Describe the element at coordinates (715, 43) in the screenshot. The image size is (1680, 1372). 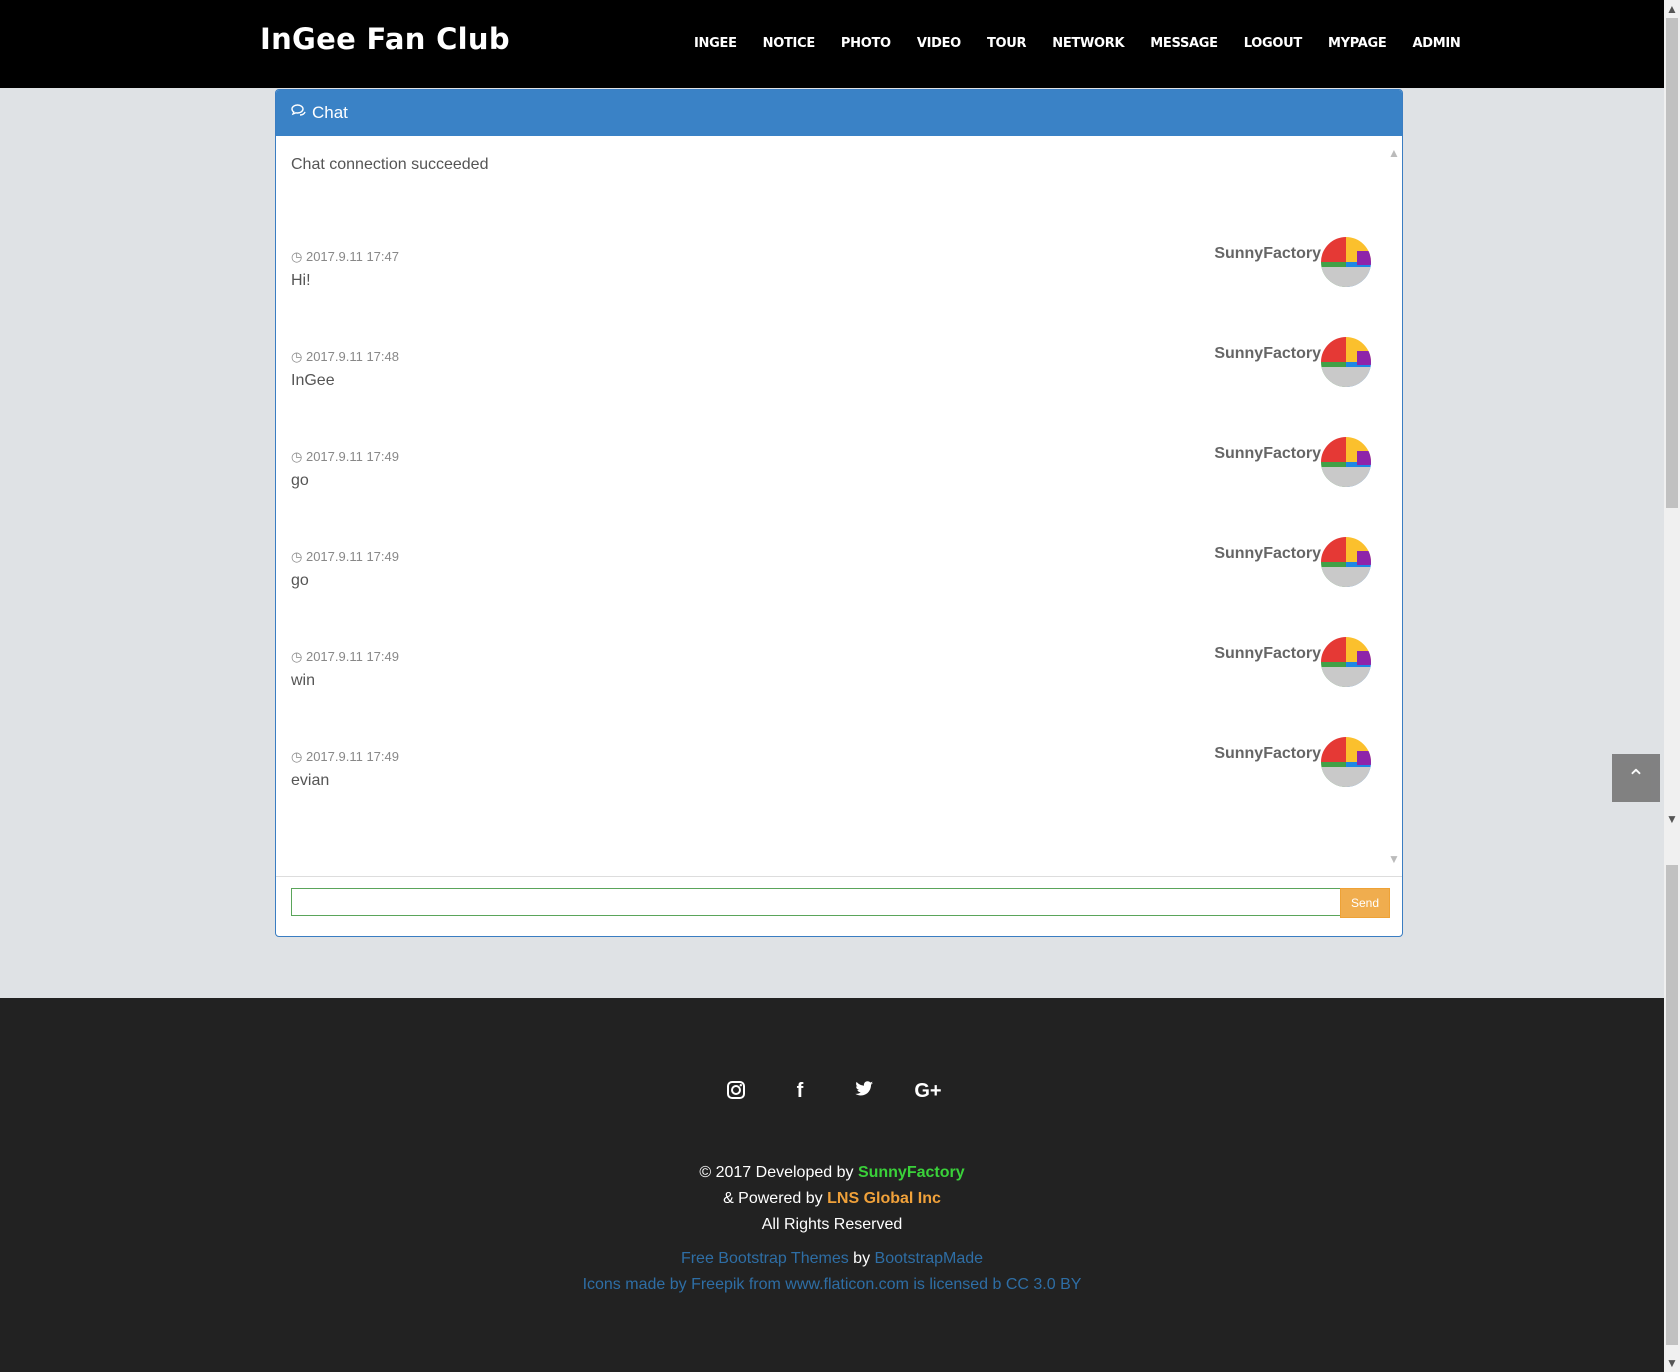
I see `nav-ingee: INGEE` at that location.